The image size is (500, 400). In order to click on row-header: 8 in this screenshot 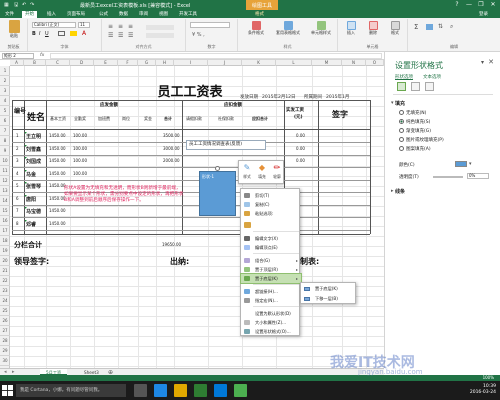, I will do `click(5, 141)`.